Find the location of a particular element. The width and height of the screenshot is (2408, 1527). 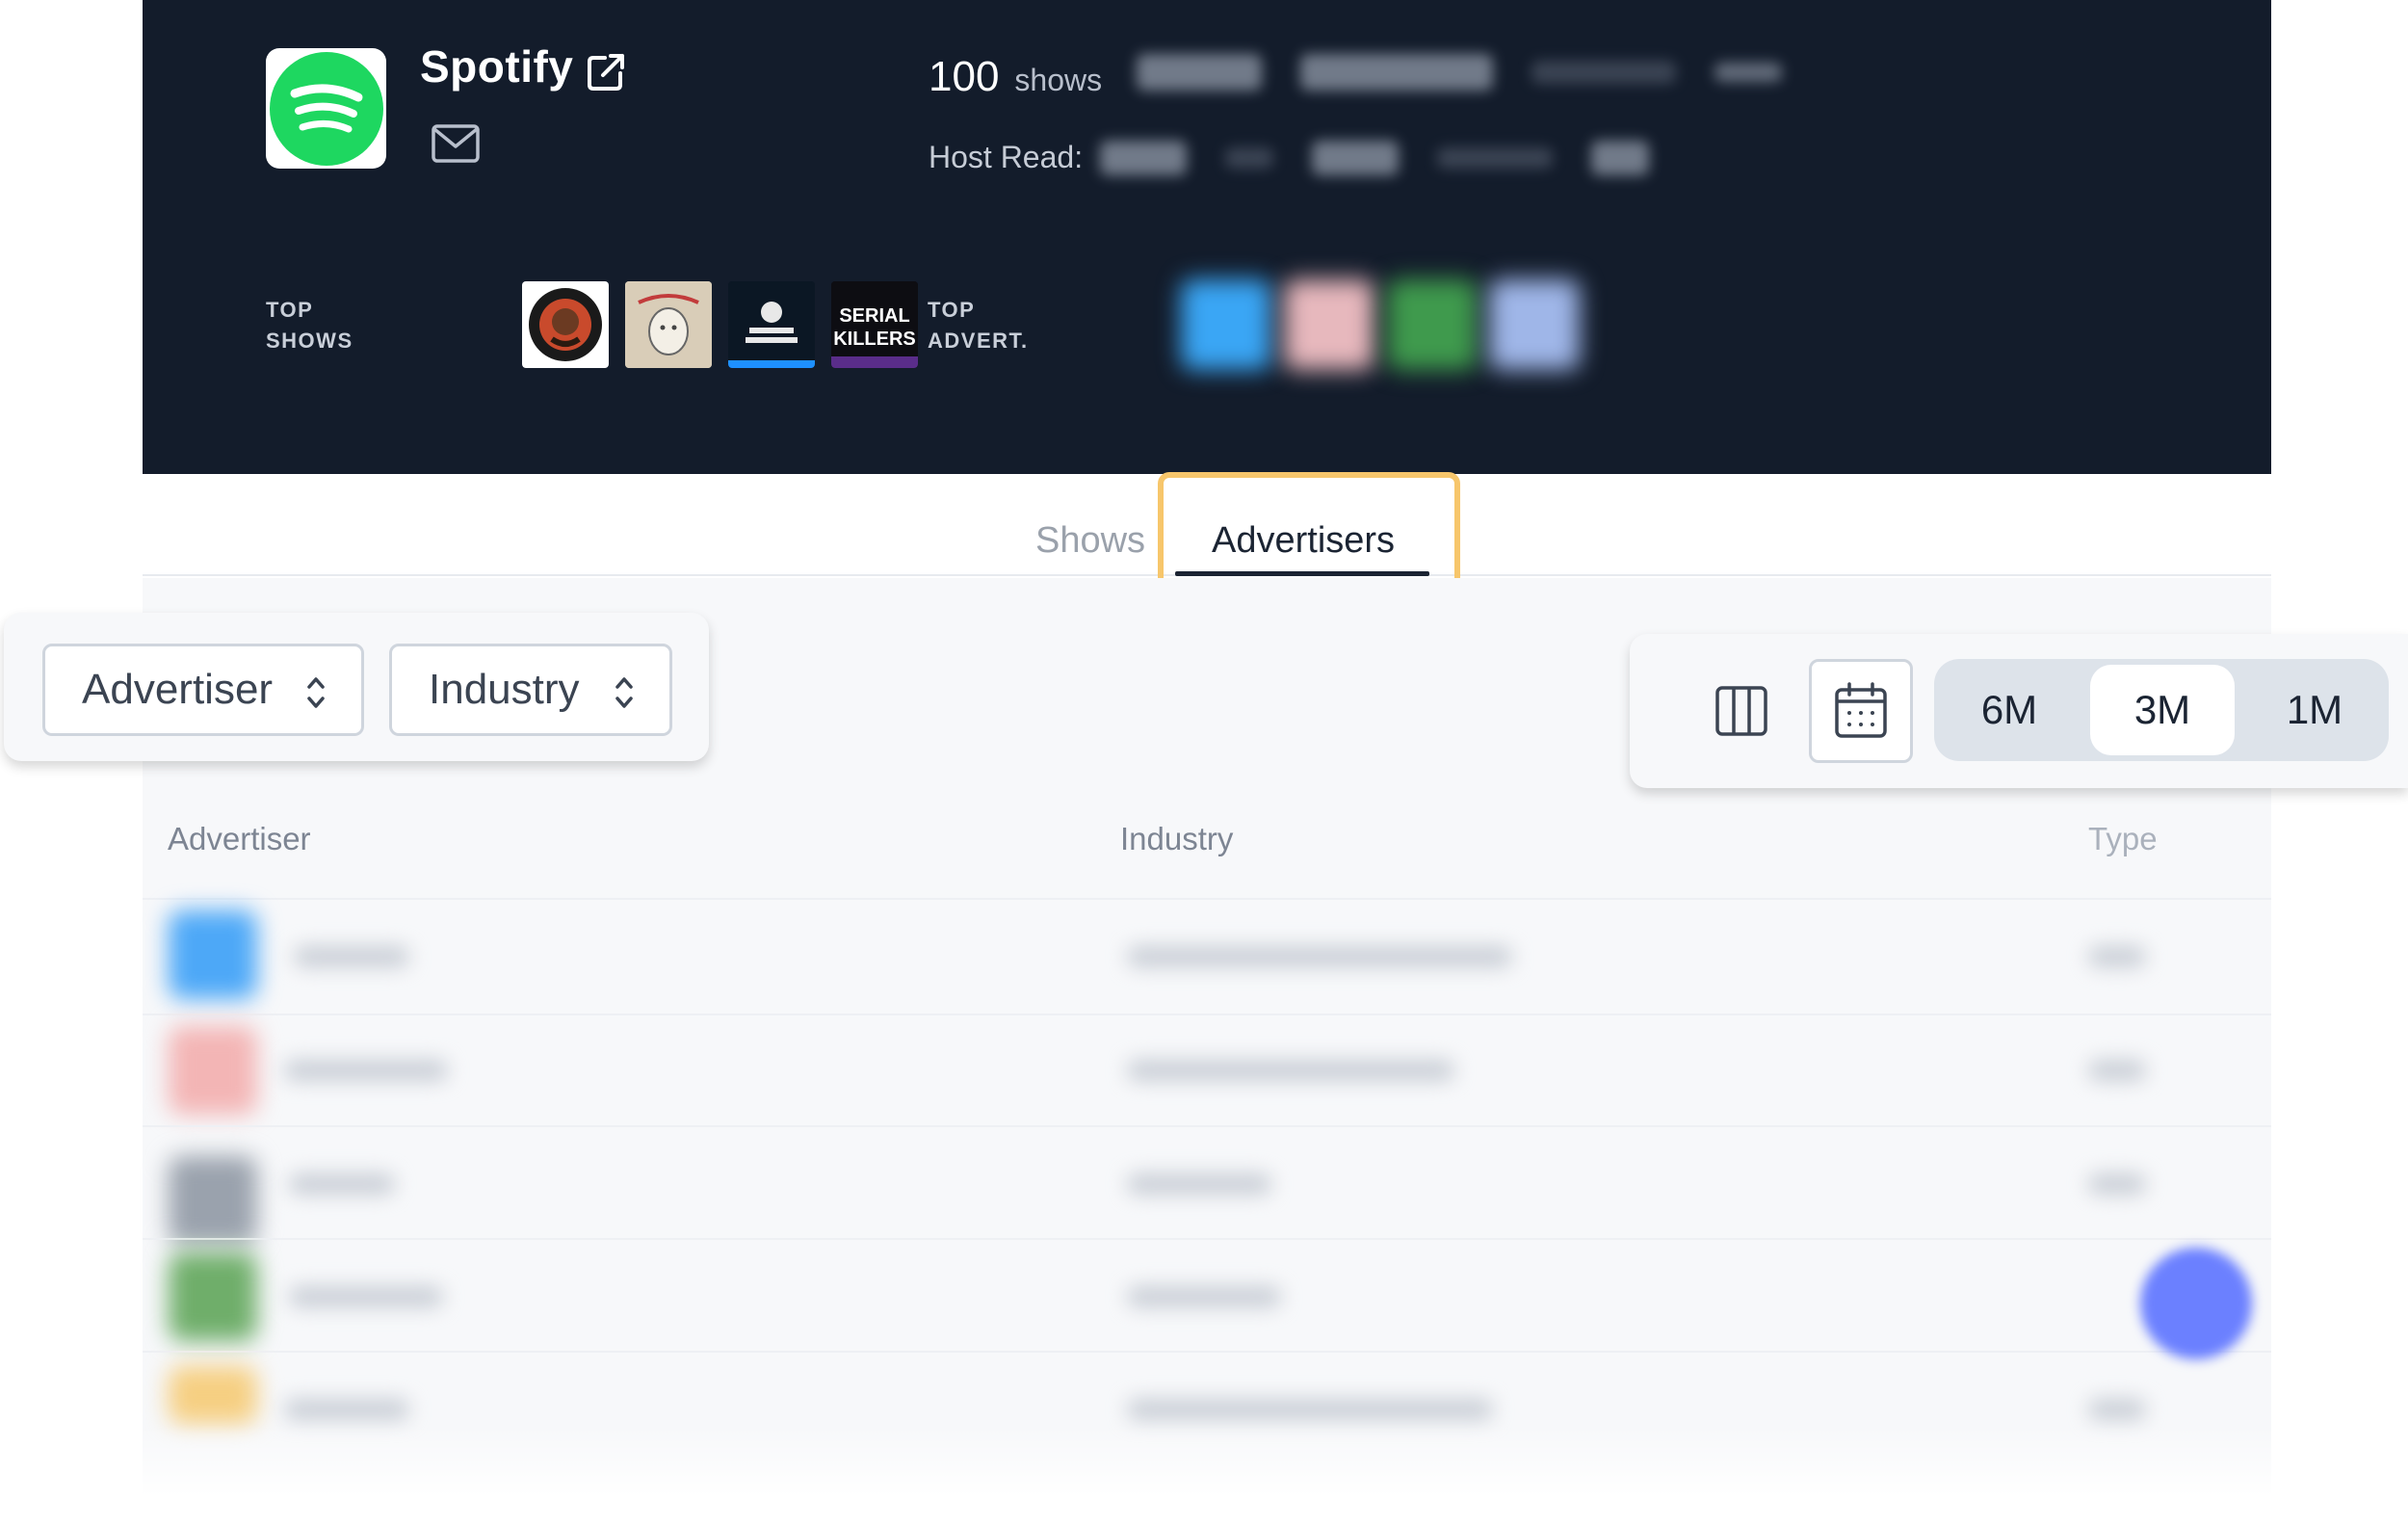

publisher-stats: 100 shows is located at coordinates (1356, 77).